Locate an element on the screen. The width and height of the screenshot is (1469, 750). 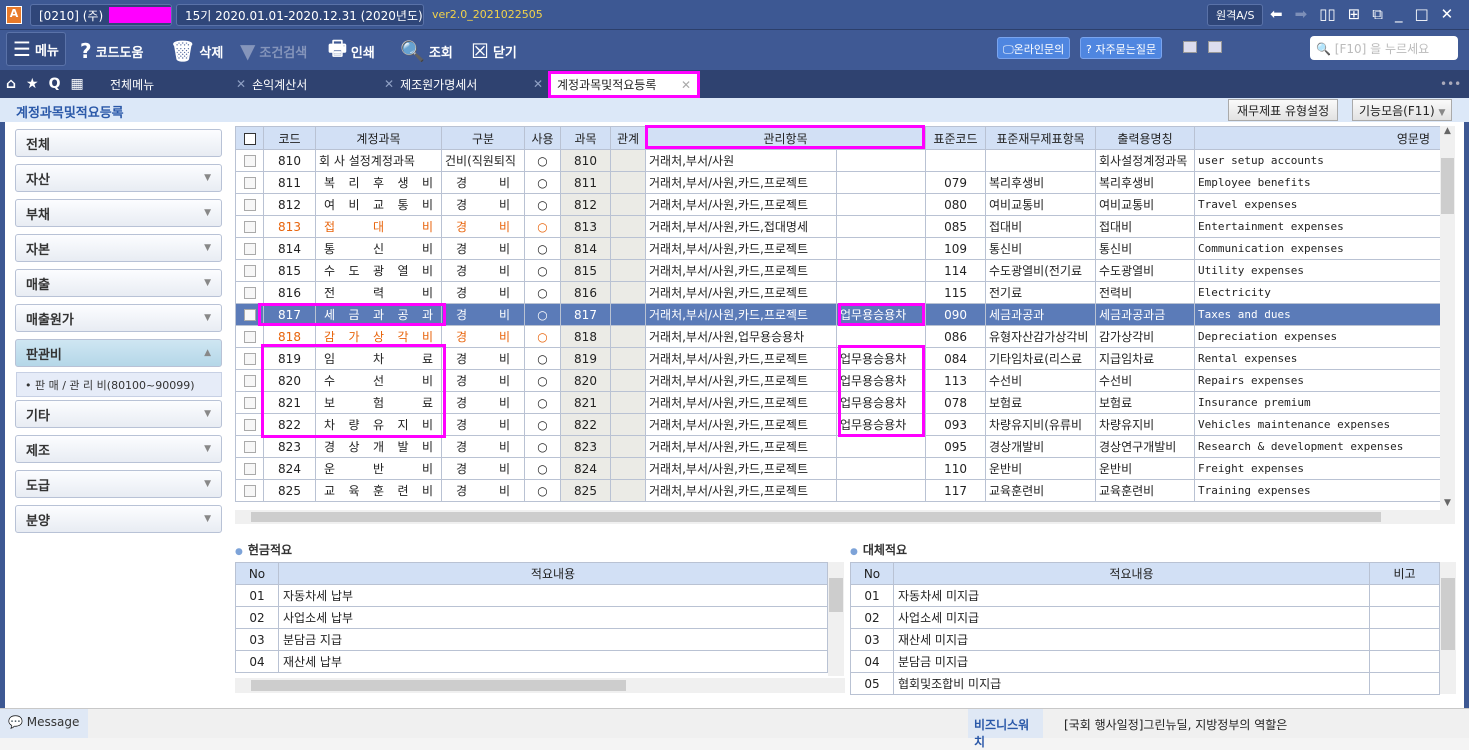
menu-button: ☰ 메뉴 is located at coordinates (36, 49).